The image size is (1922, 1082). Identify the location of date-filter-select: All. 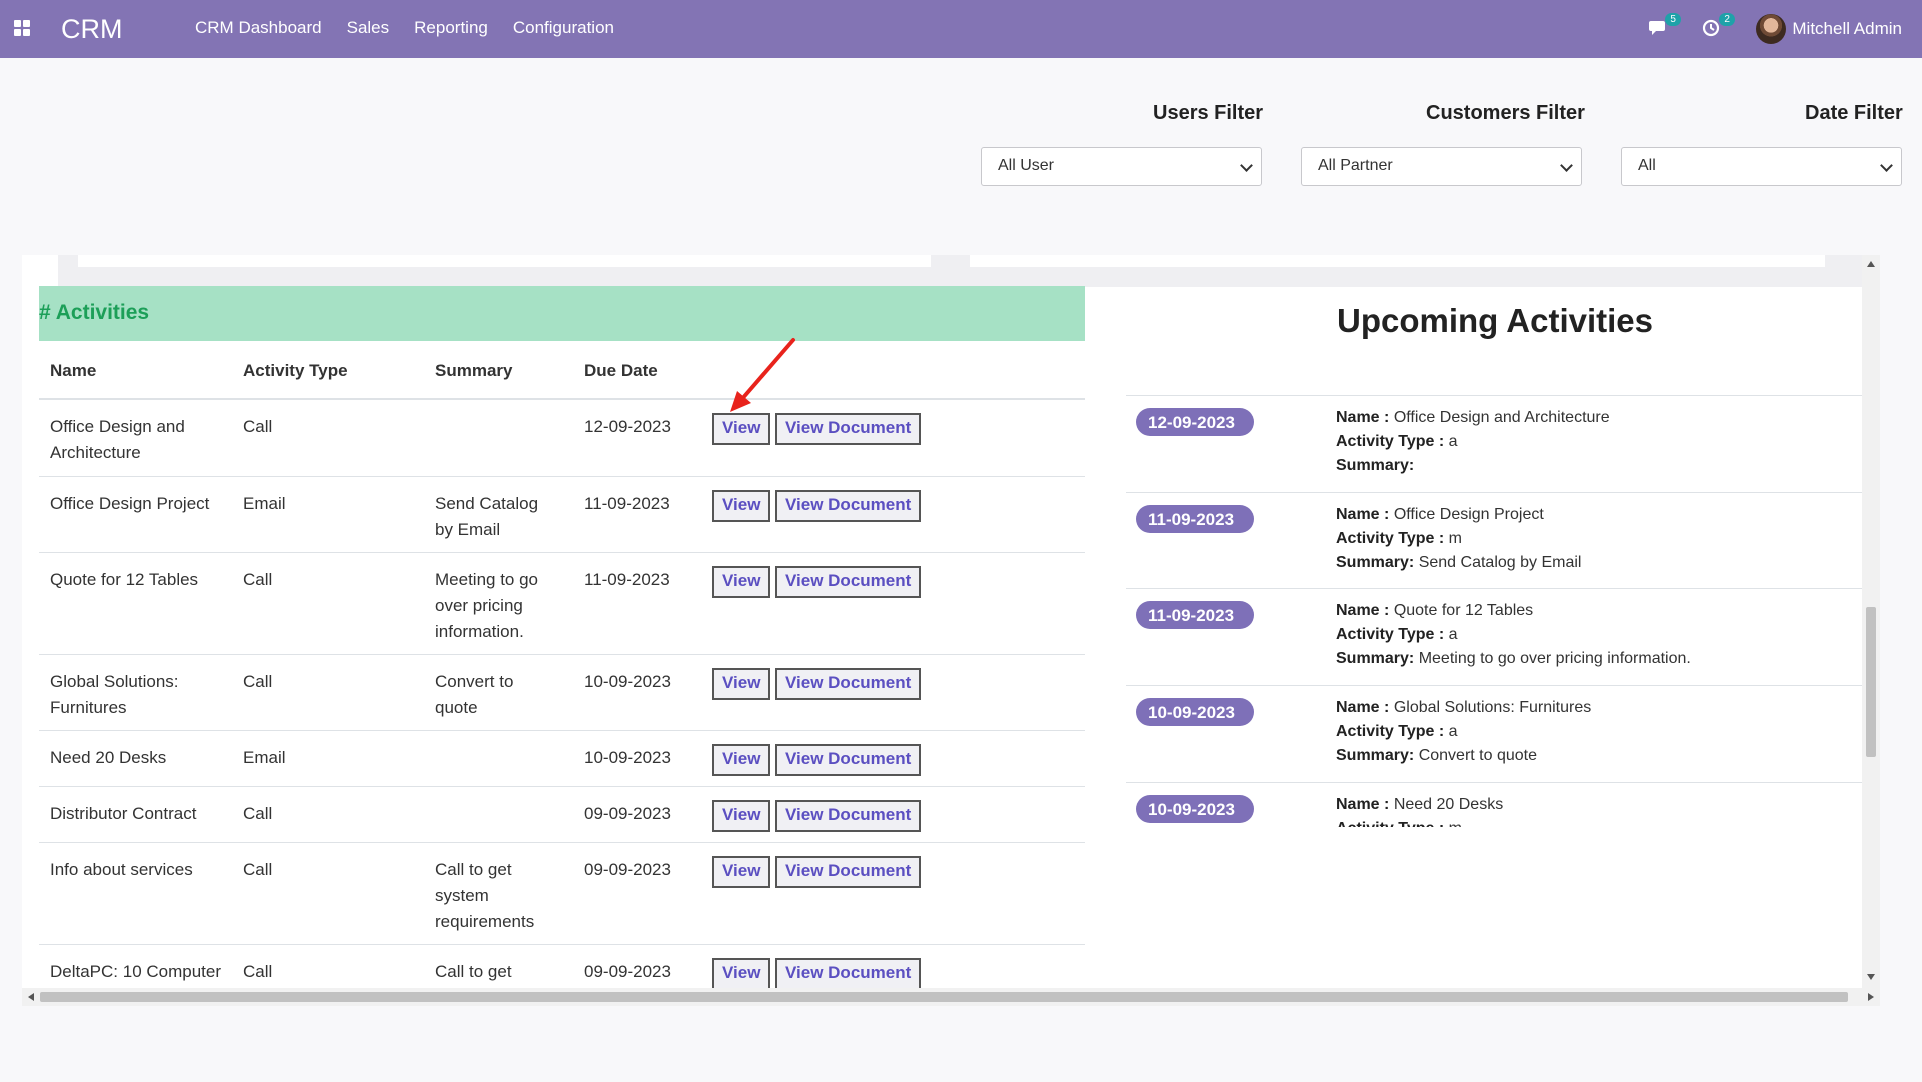
(1761, 166).